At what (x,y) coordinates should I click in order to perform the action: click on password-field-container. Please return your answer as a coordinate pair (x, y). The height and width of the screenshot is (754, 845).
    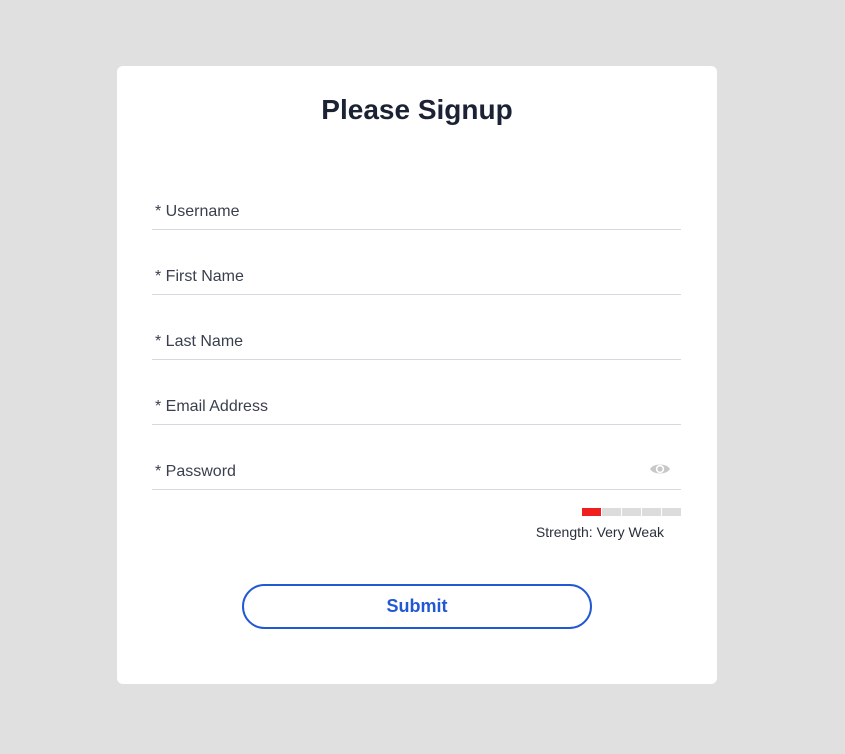
    Looking at the image, I should click on (416, 472).